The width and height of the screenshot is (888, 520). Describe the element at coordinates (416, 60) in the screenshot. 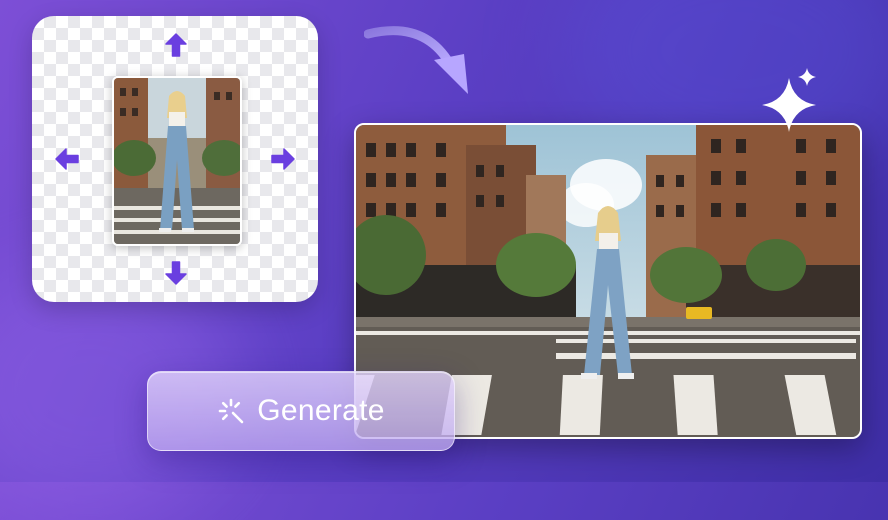

I see `curved-arrow-icon` at that location.